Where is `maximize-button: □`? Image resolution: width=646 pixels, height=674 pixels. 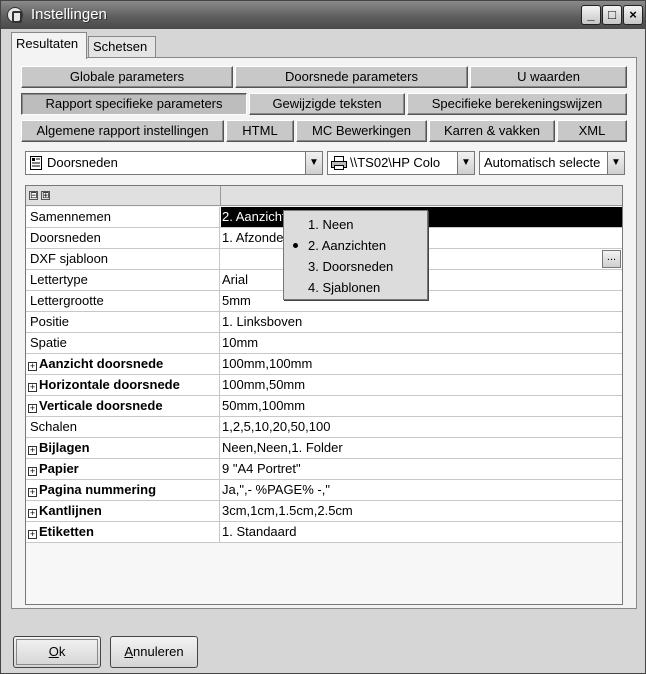 maximize-button: □ is located at coordinates (612, 15).